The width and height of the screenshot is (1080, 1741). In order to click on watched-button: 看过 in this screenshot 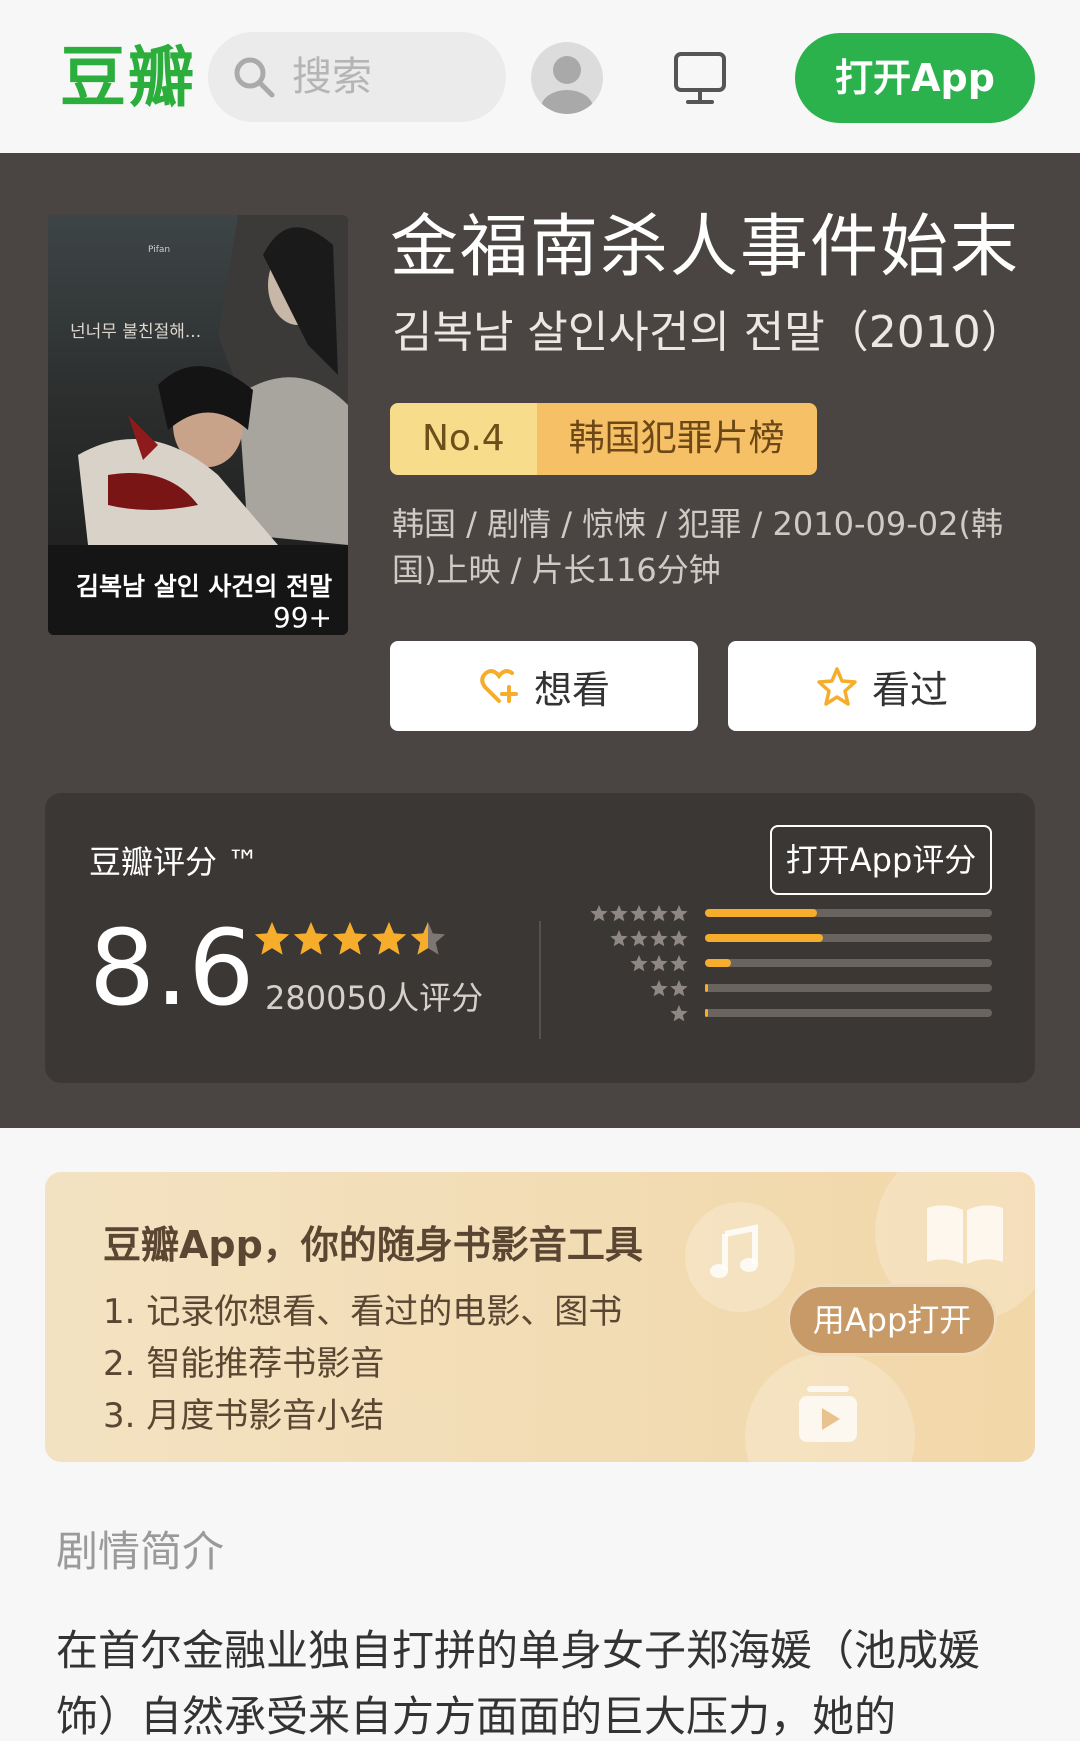, I will do `click(882, 686)`.